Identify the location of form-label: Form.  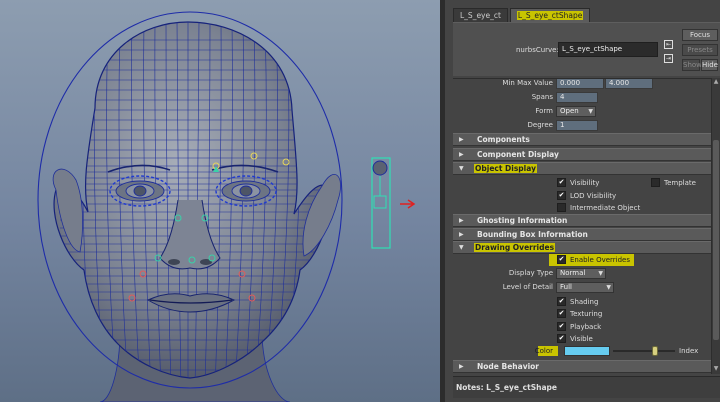
(544, 111).